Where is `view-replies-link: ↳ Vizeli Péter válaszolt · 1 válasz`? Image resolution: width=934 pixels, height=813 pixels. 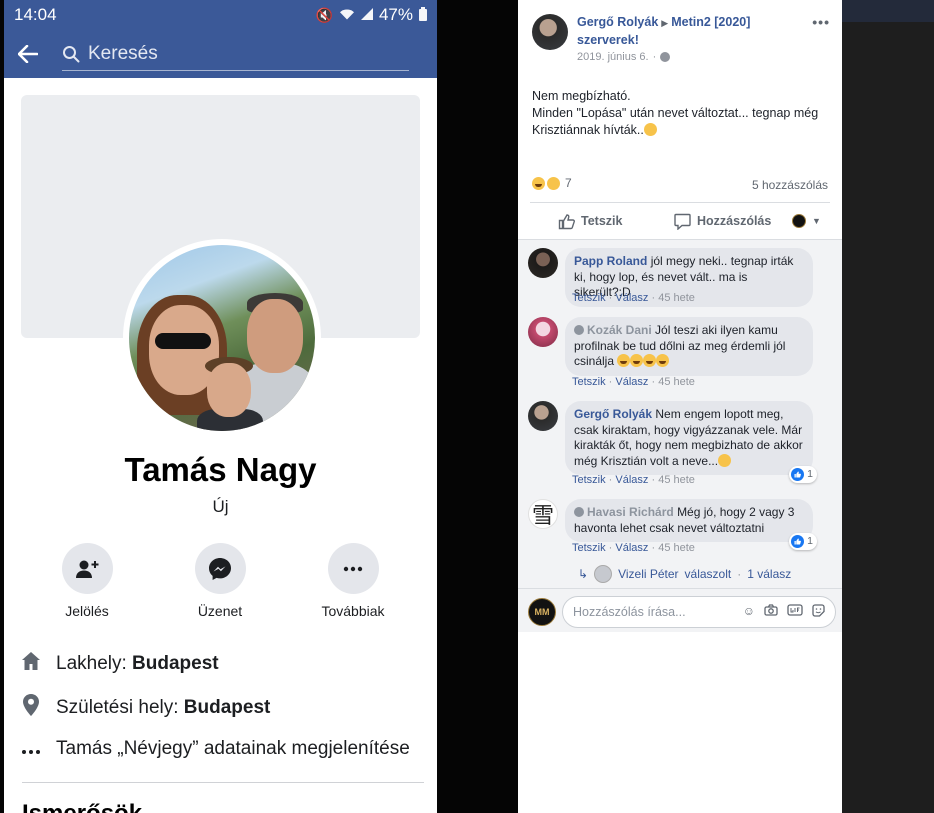
view-replies-link: ↳ Vizeli Péter válaszolt · 1 válasz is located at coordinates (684, 574).